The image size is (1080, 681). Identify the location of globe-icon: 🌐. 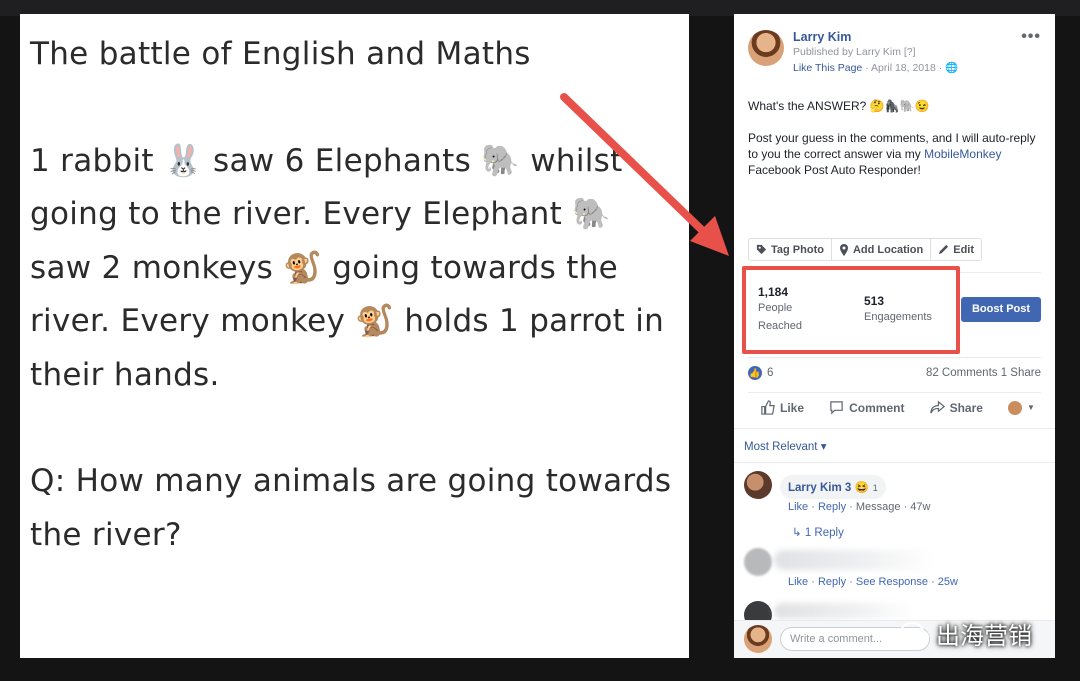
(952, 68).